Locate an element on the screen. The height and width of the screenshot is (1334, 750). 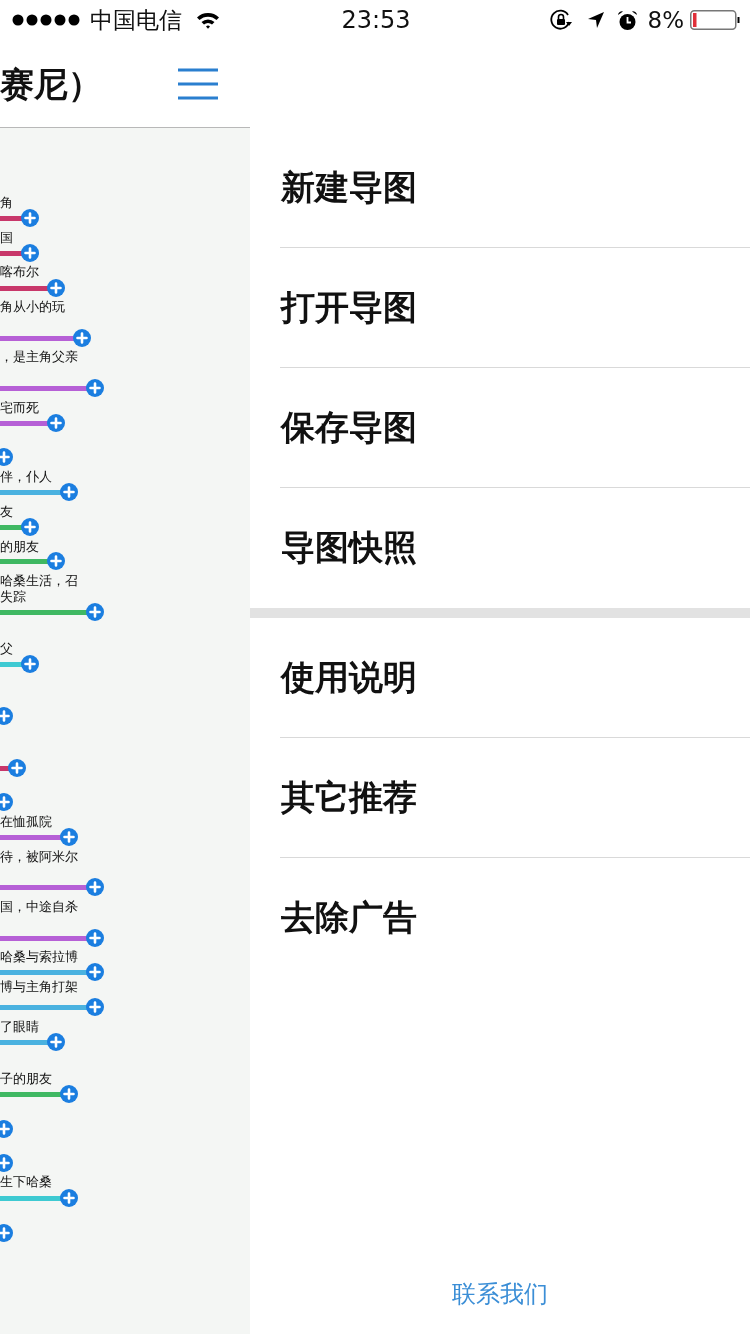
node-text: ，是主角父亲 is located at coordinates (39, 357).